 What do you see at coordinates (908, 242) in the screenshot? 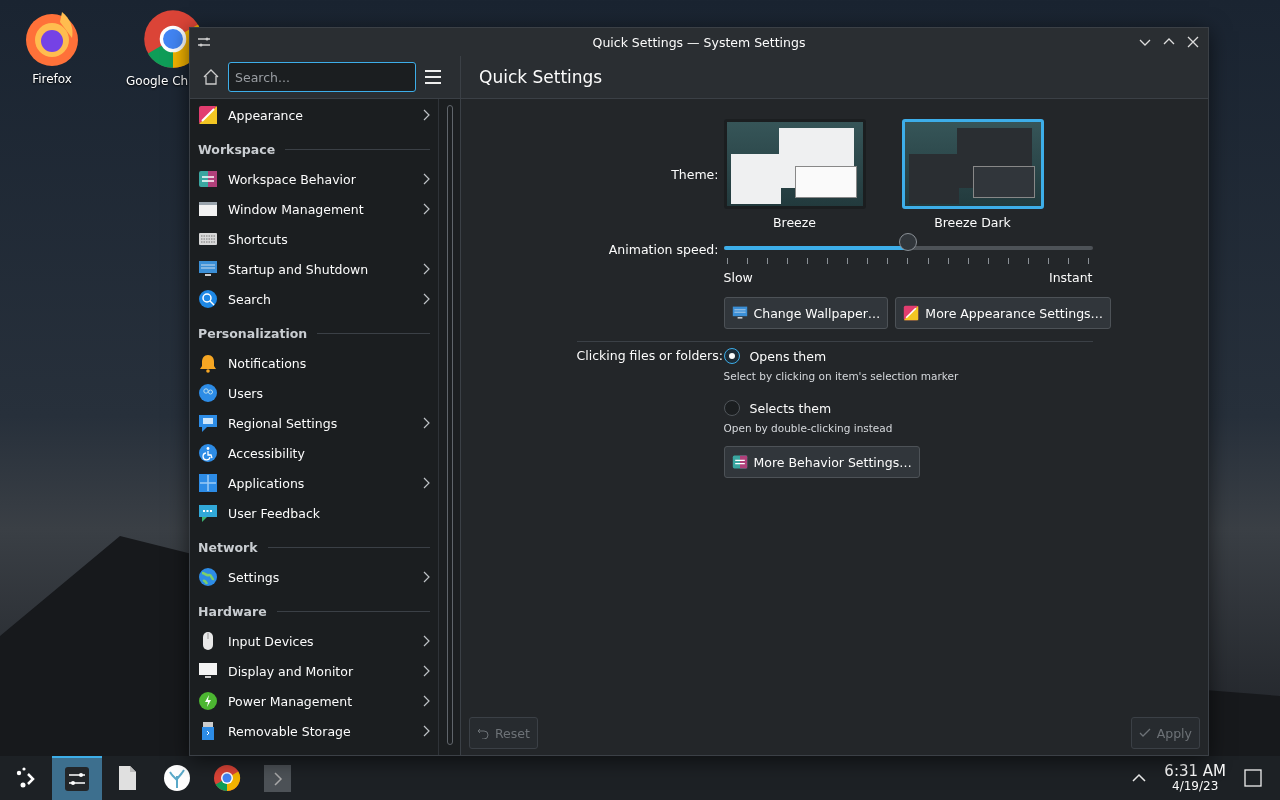
I see `slider-handle` at bounding box center [908, 242].